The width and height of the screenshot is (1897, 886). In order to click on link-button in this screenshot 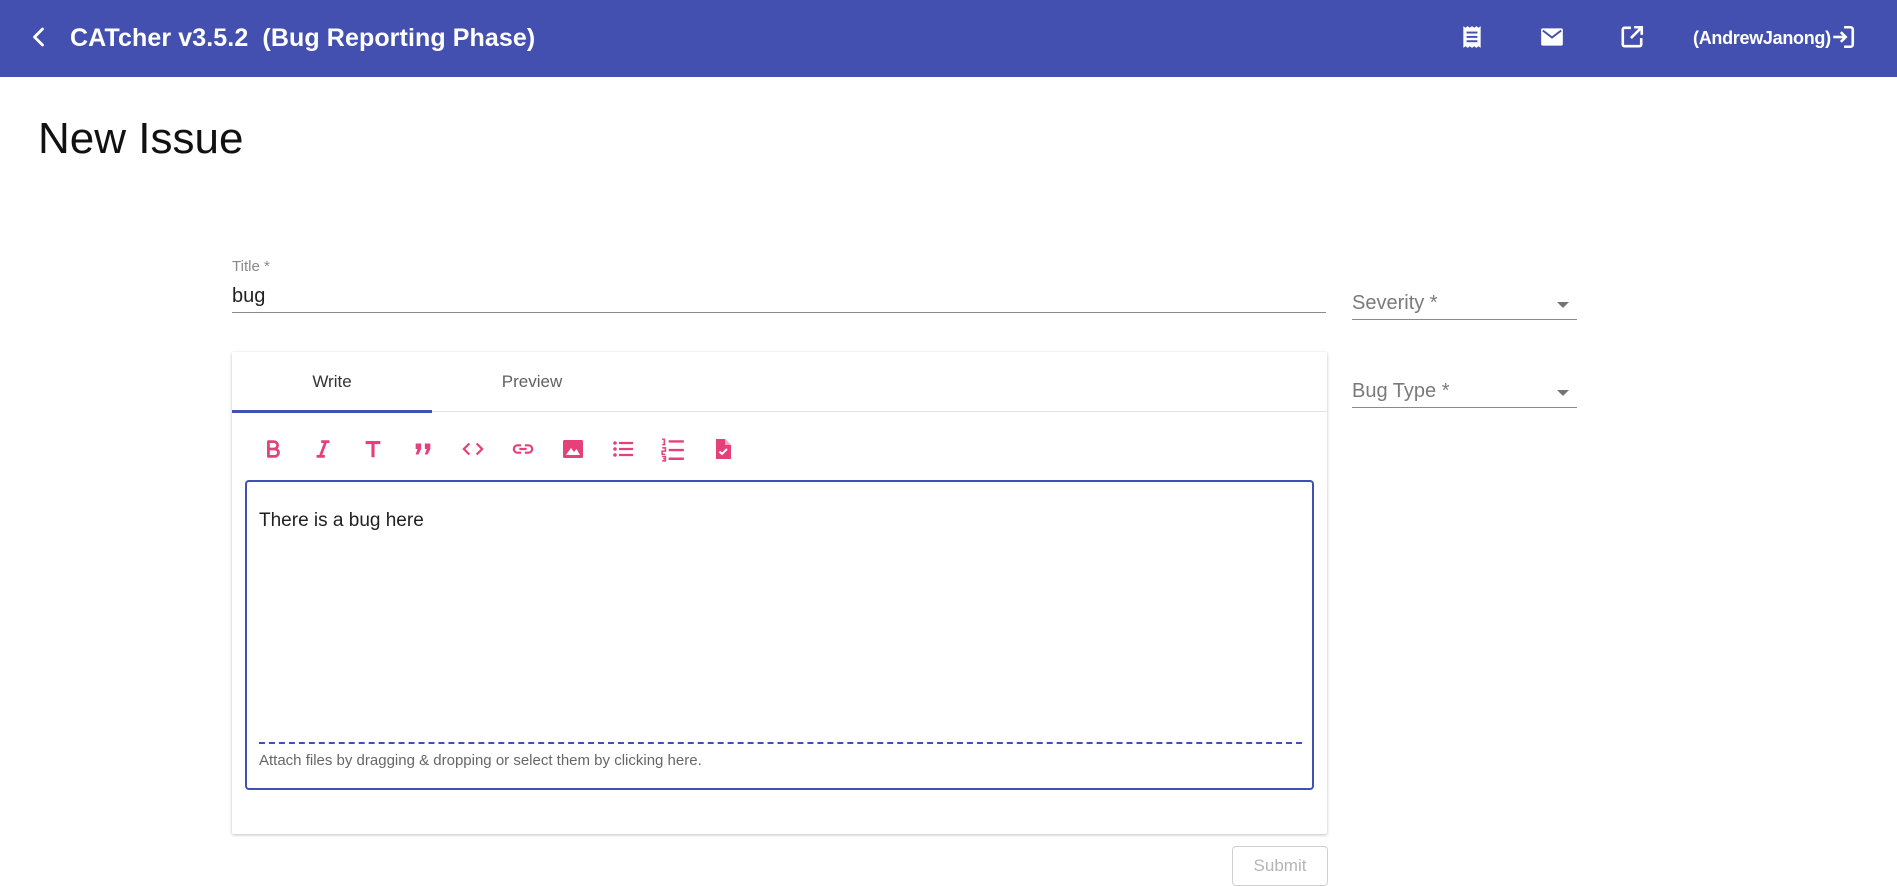, I will do `click(523, 451)`.